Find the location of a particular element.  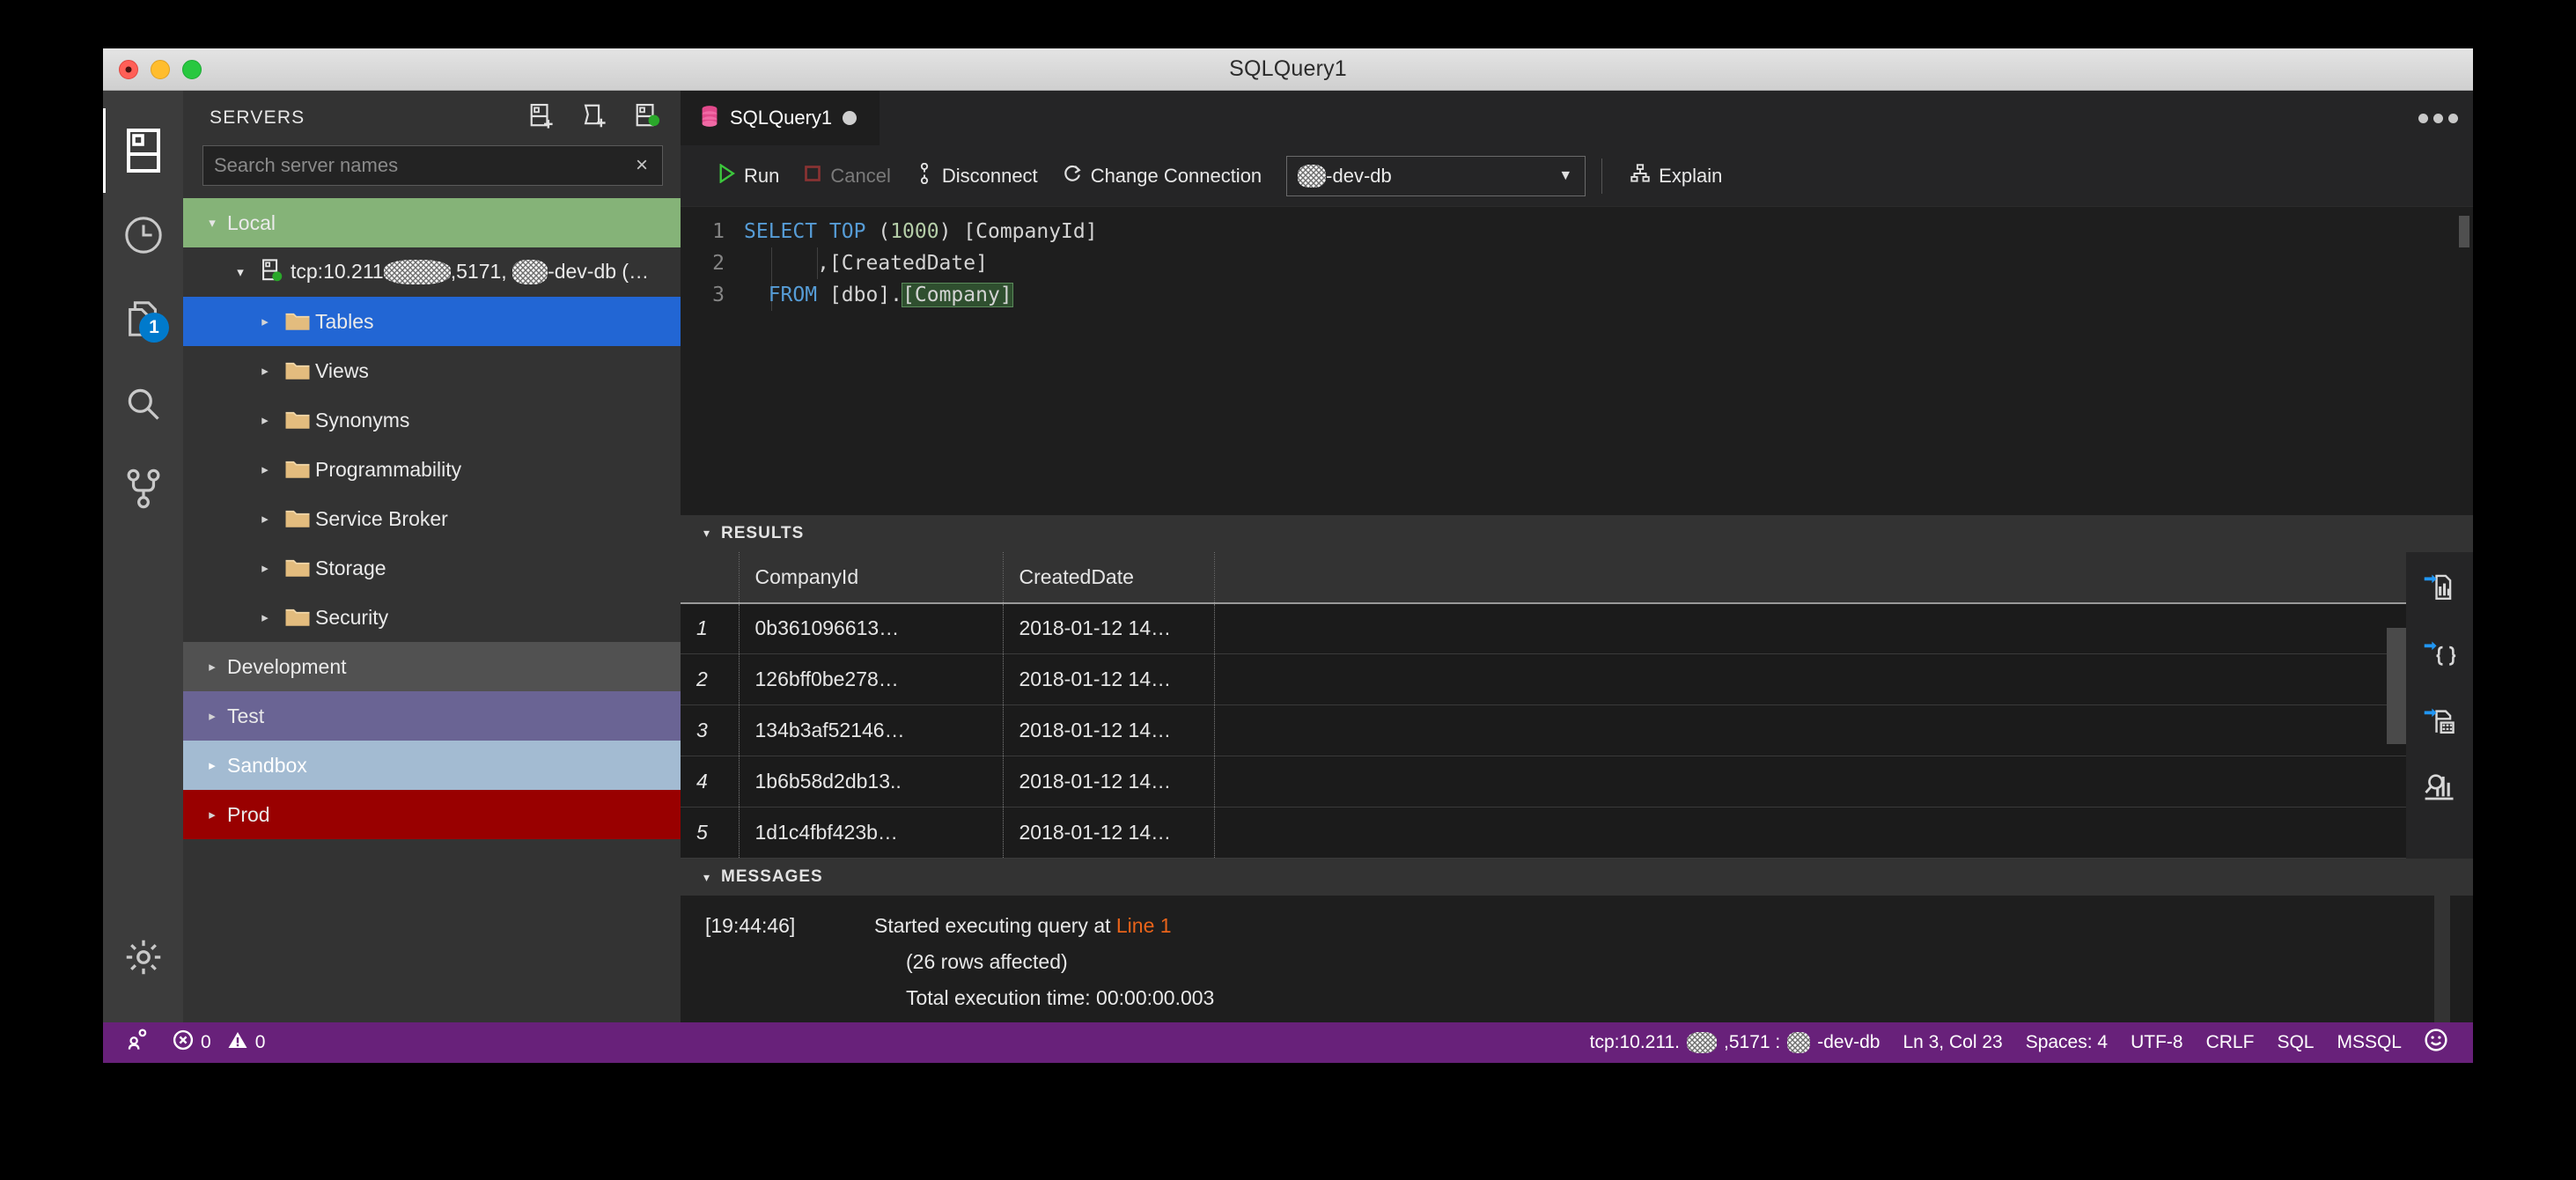

message-line: Total execution time: 00:00:00.003 is located at coordinates (1577, 998).